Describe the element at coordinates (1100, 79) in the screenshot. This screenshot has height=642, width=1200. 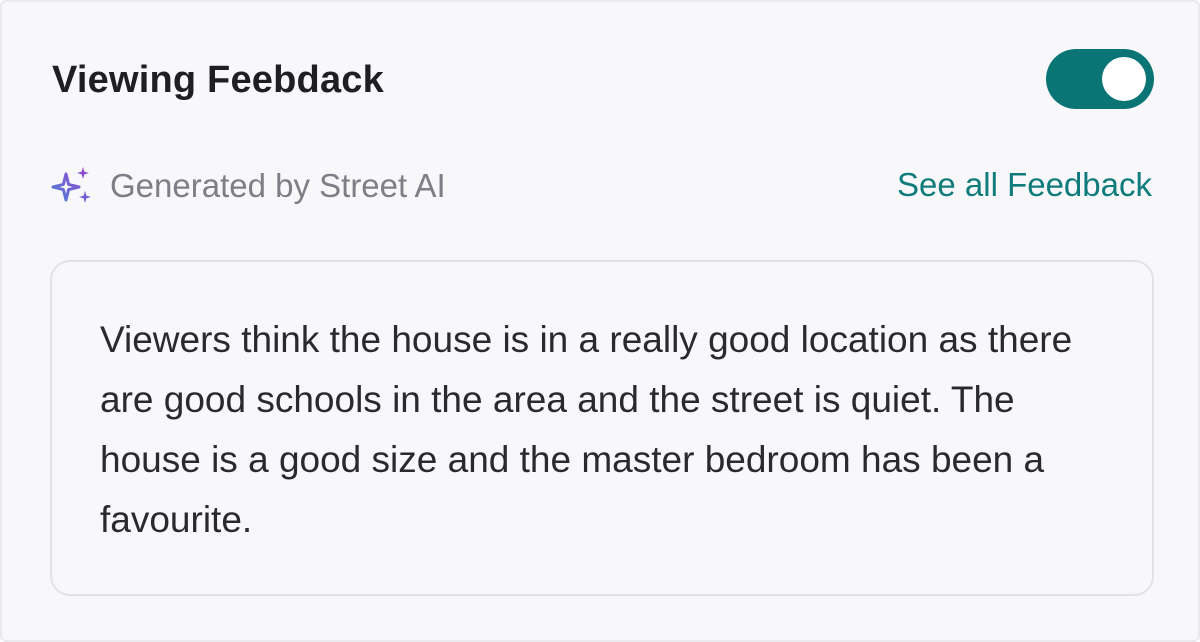
I see `feedback-toggle` at that location.